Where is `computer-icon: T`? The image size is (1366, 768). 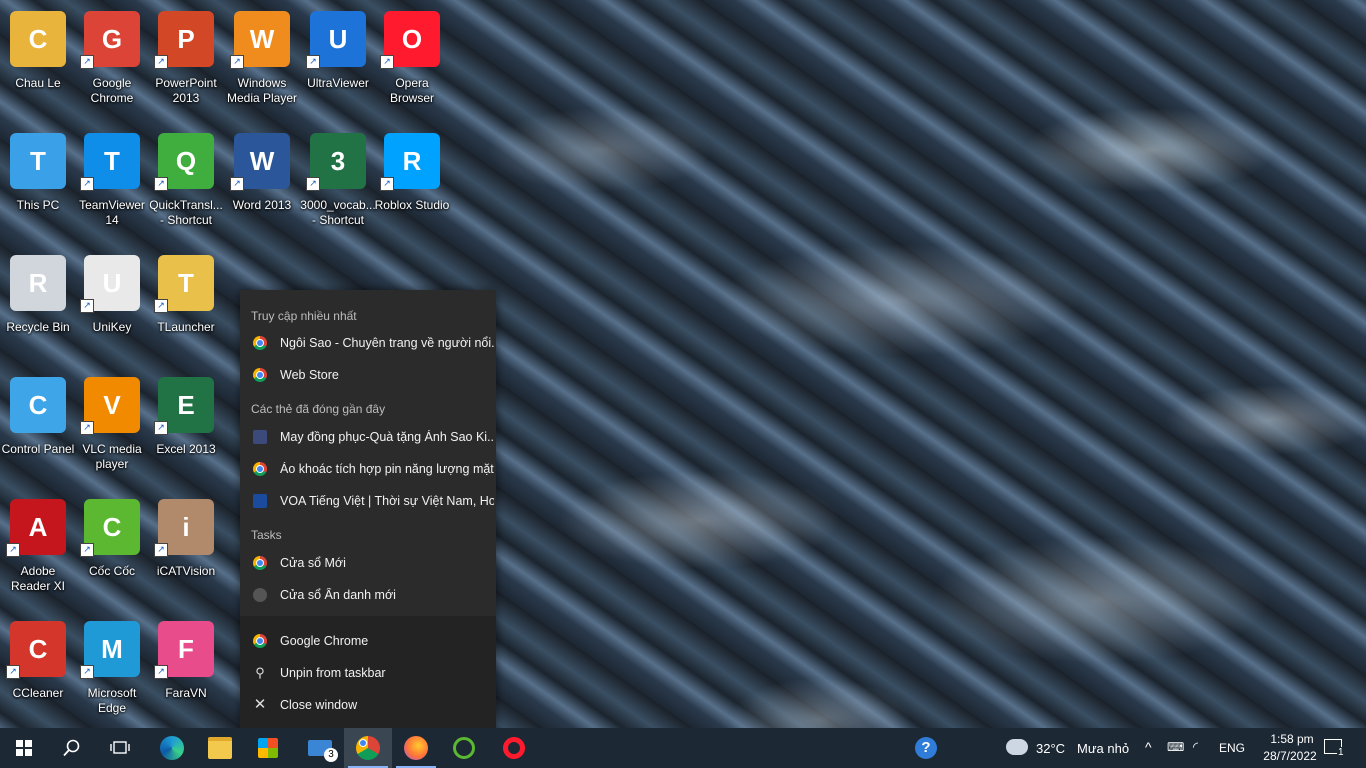 computer-icon: T is located at coordinates (38, 161).